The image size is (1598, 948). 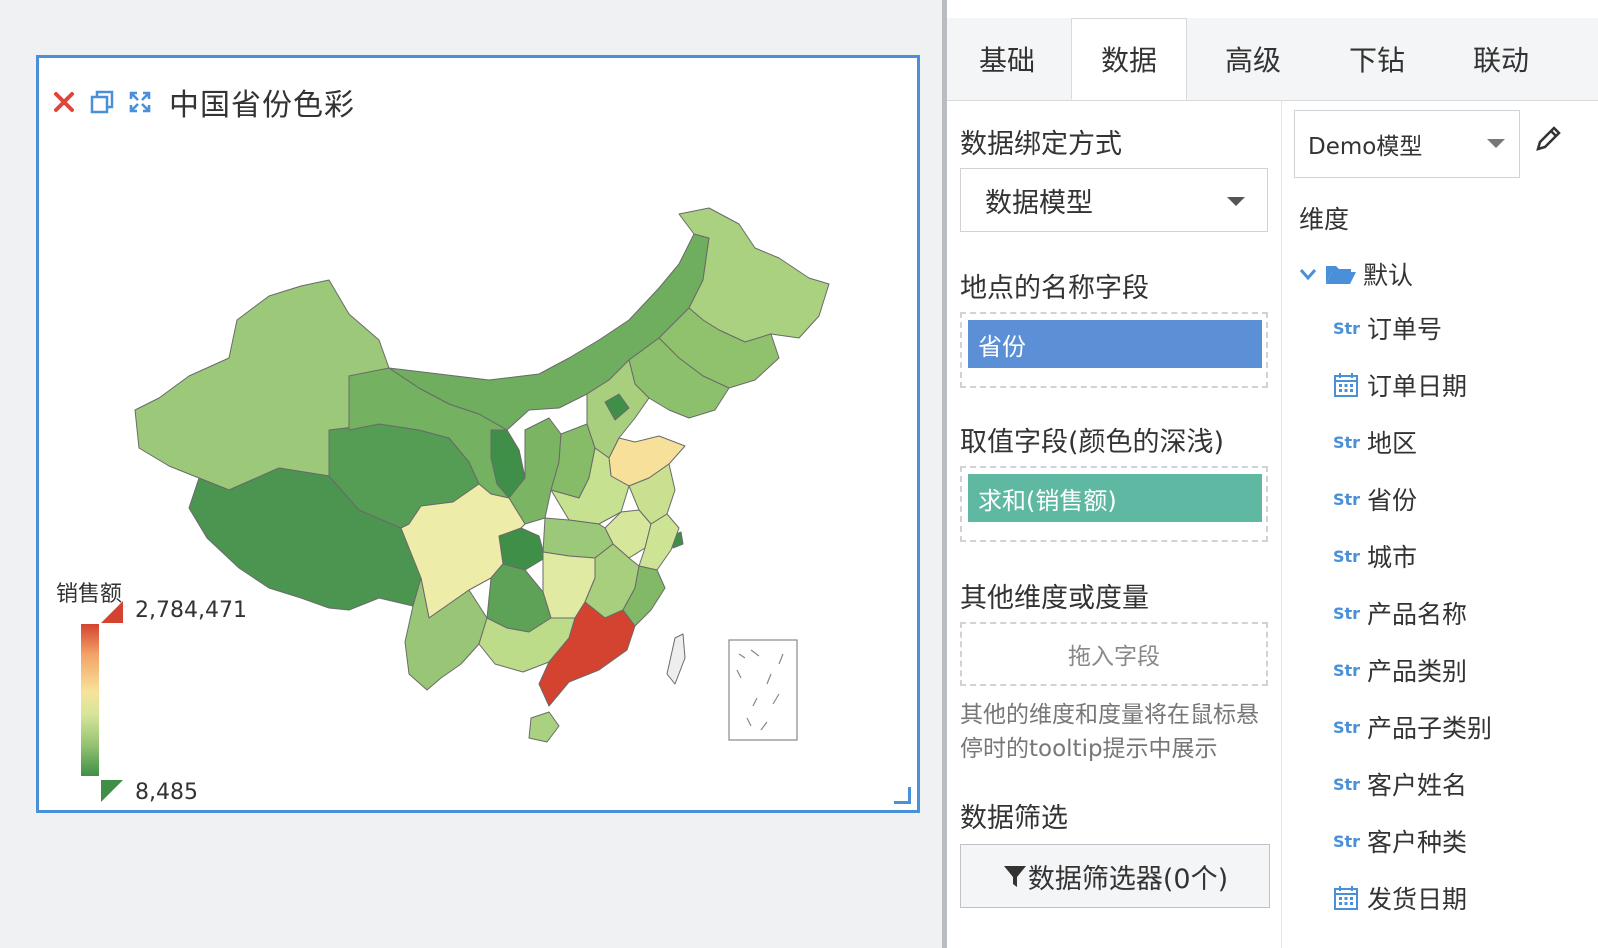 I want to click on field-item: Str 客户种类, so click(x=1400, y=841).